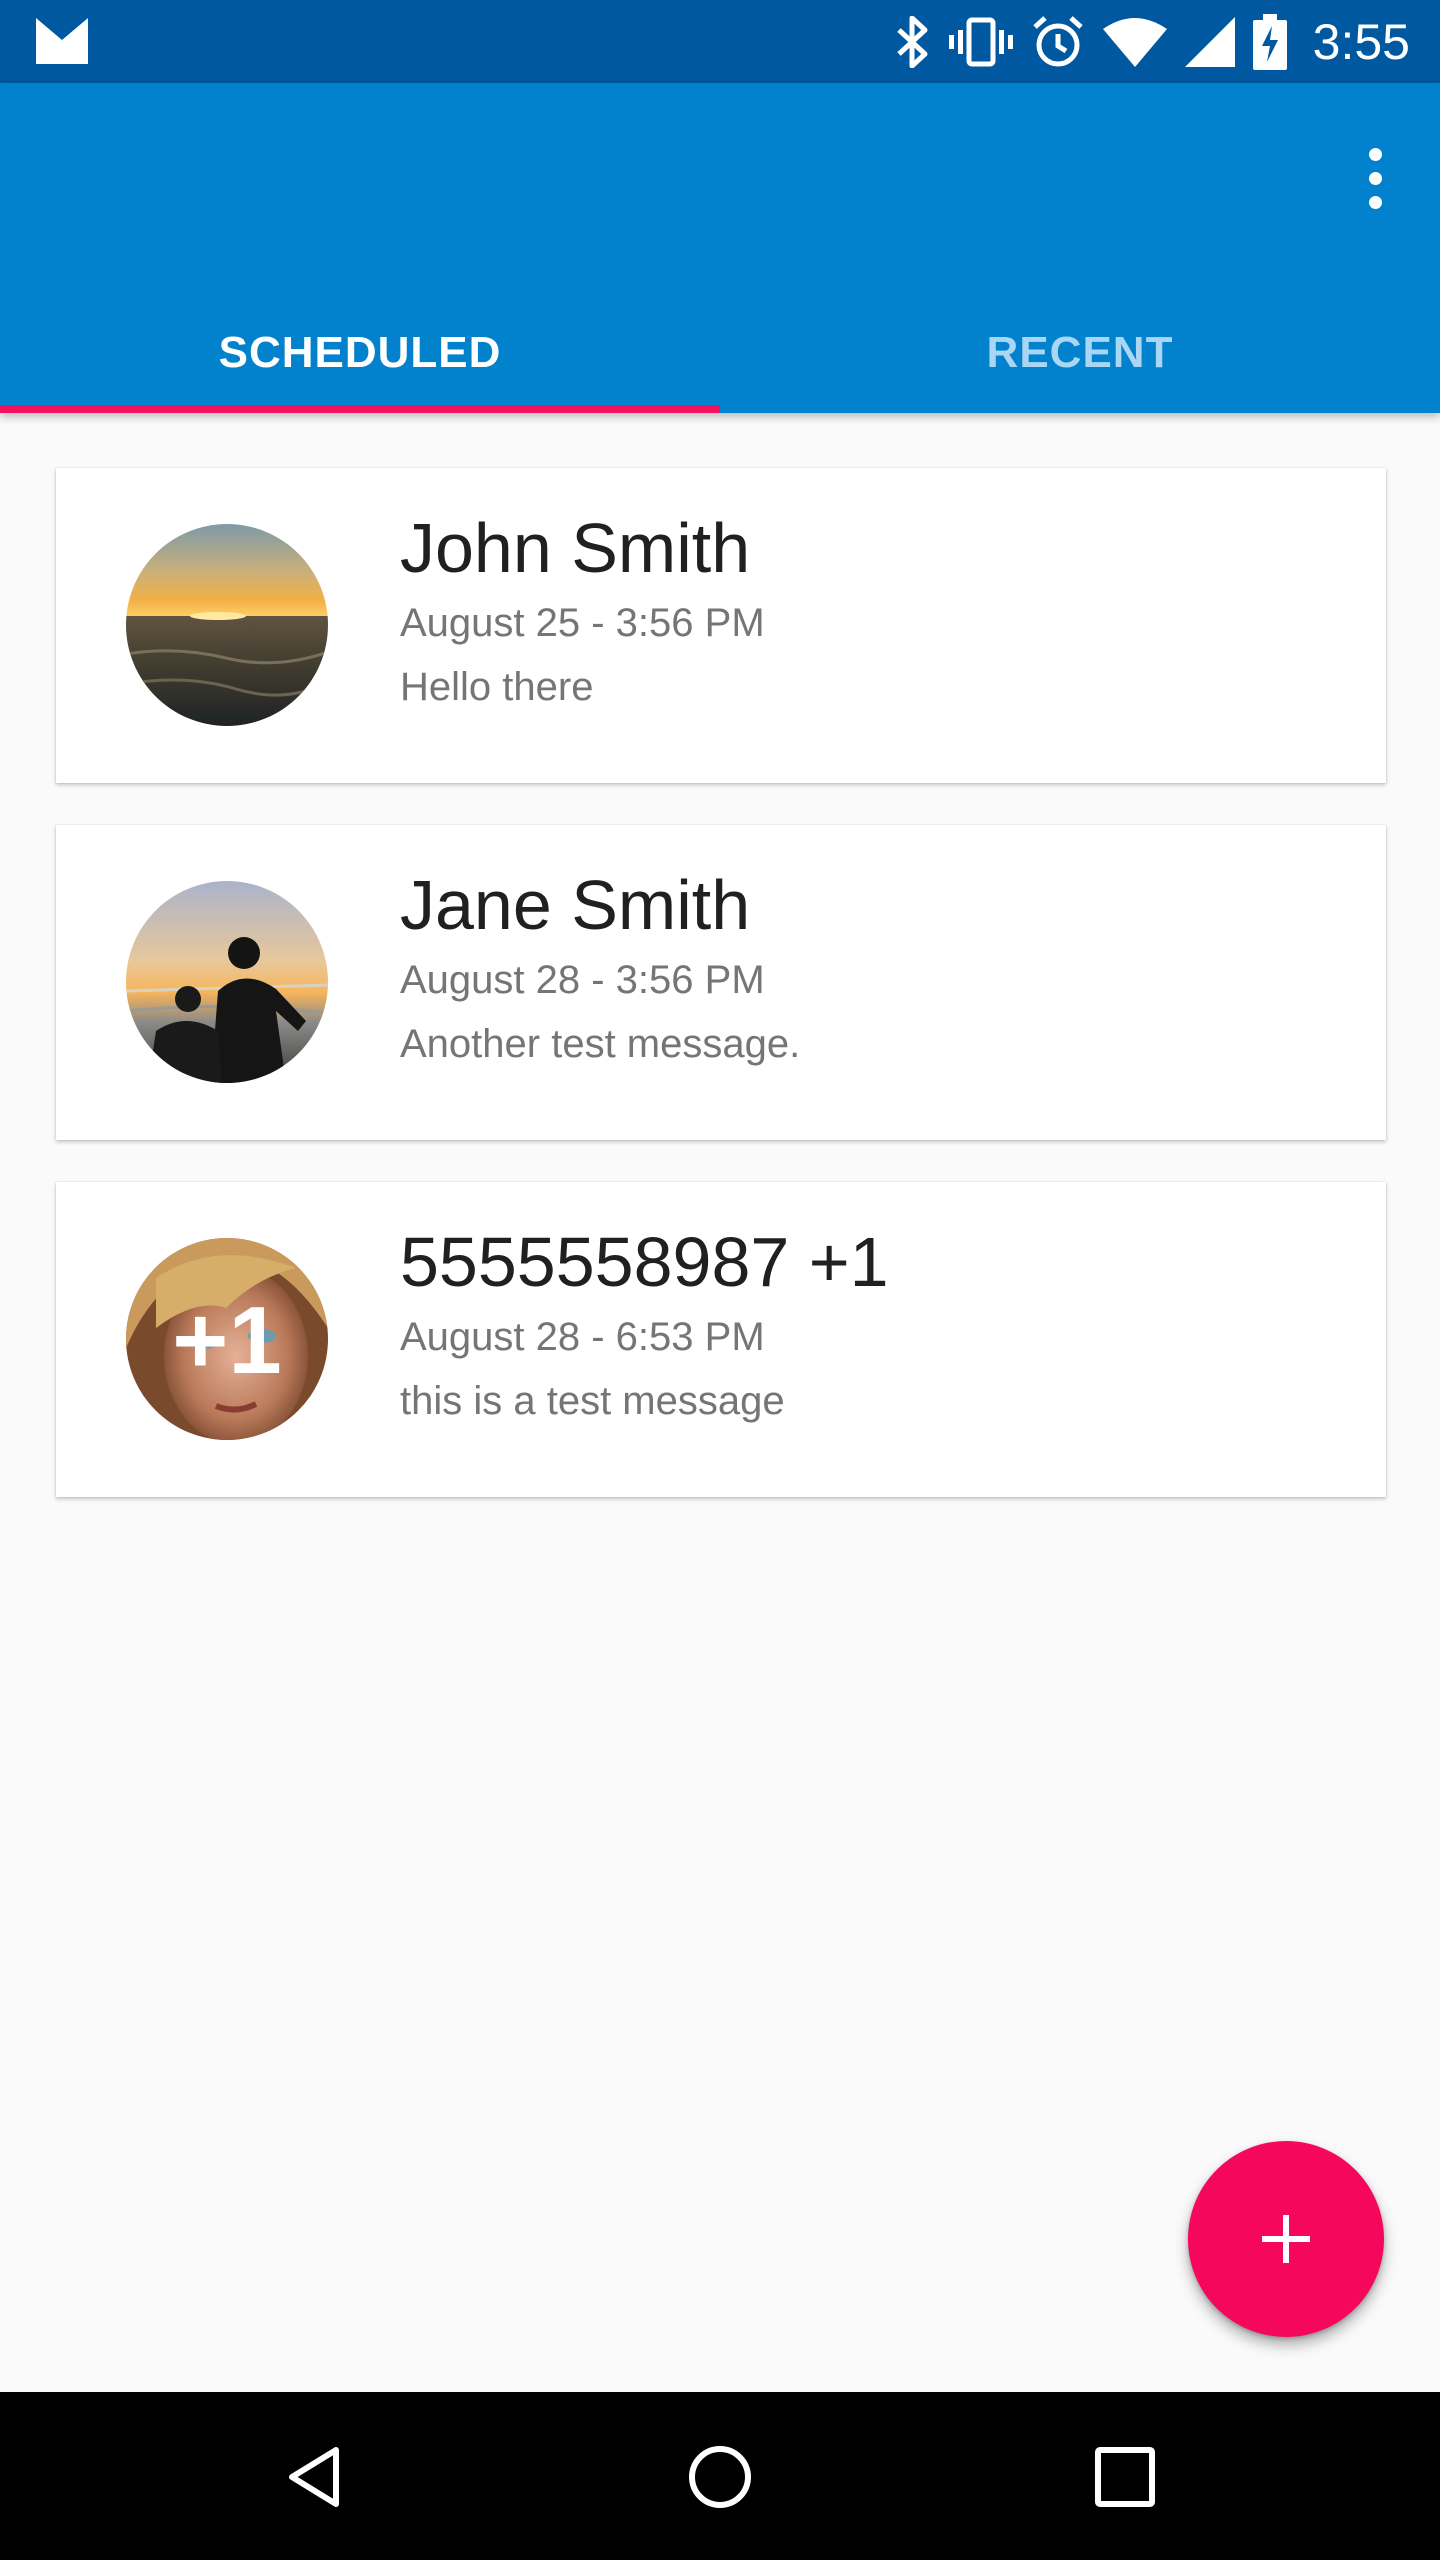  I want to click on navigation-bar, so click(720, 2476).